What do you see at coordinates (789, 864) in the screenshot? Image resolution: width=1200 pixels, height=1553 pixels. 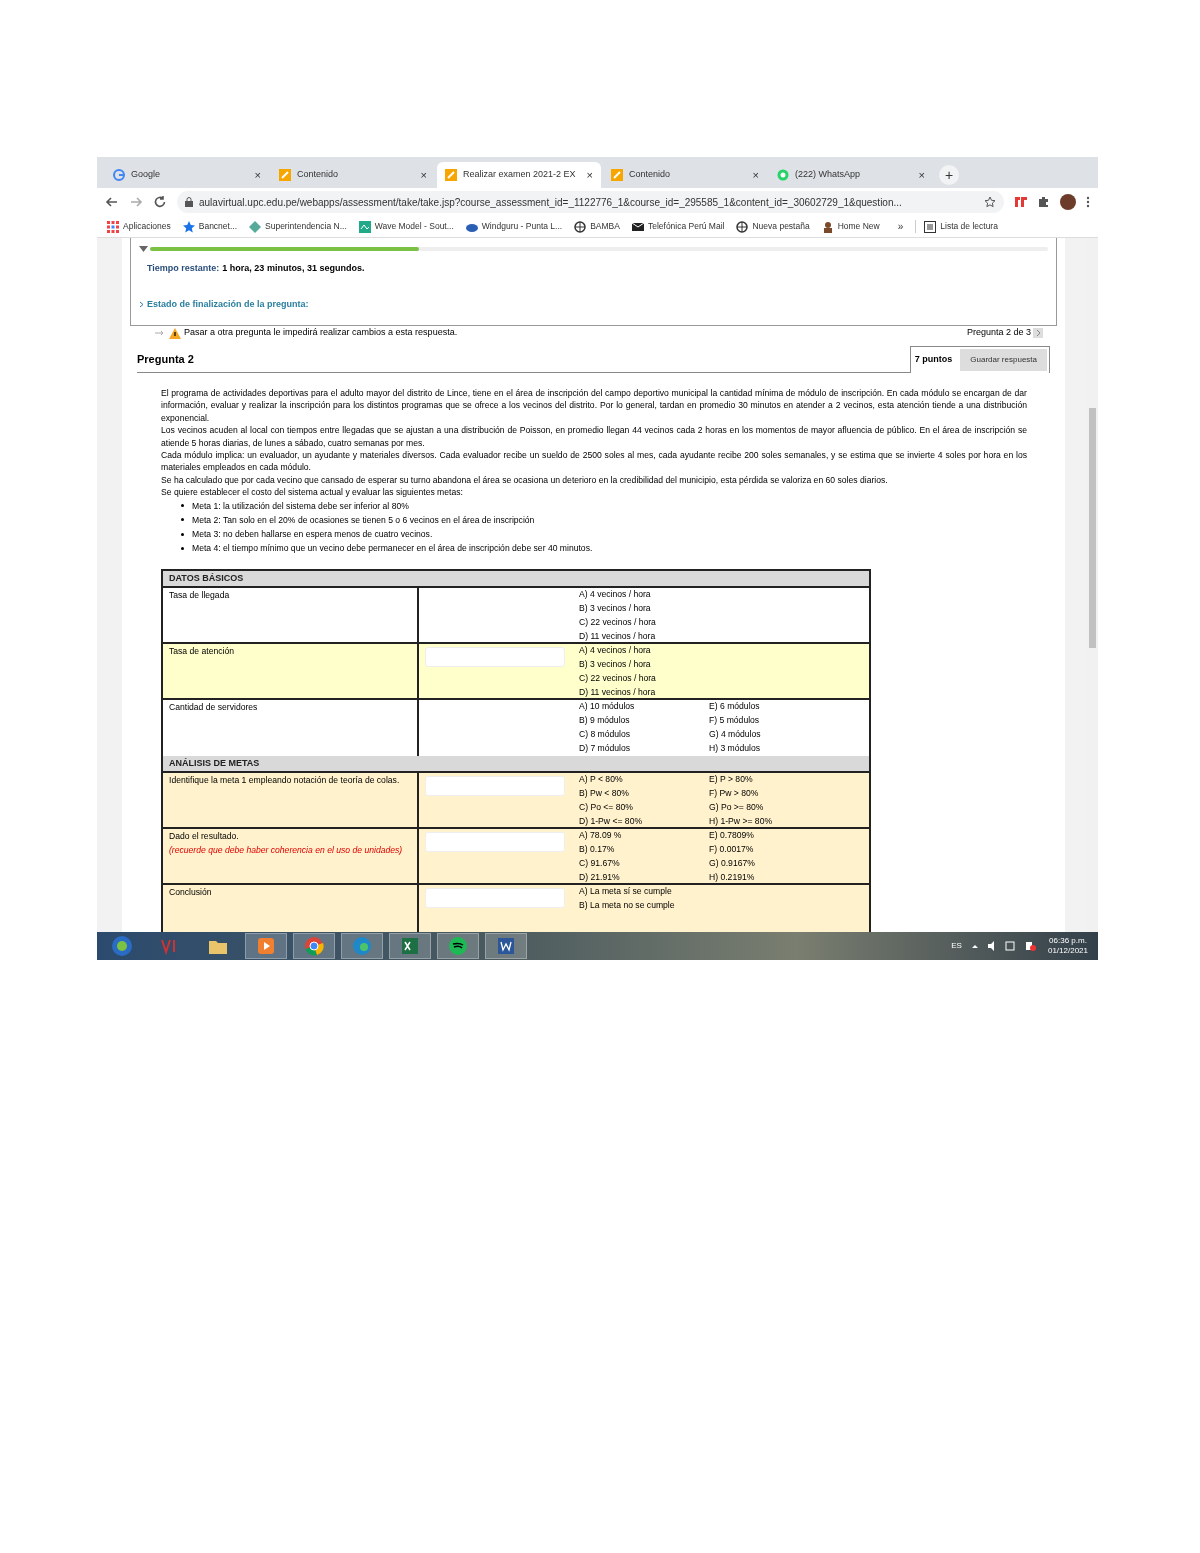 I see `answer-option: G) 0.9167%` at bounding box center [789, 864].